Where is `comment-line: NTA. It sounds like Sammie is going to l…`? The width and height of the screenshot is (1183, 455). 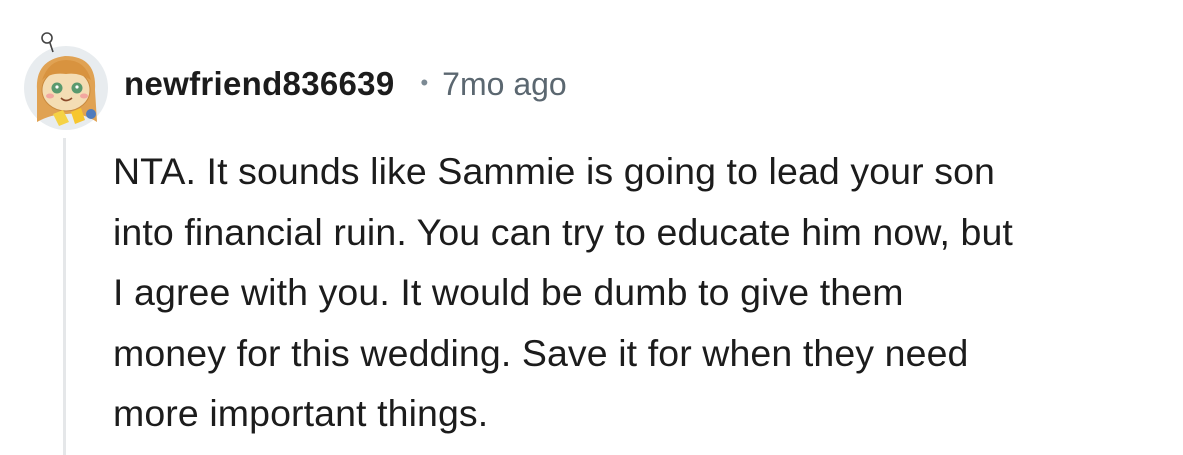
comment-line: NTA. It sounds like Sammie is going to l… is located at coordinates (554, 171).